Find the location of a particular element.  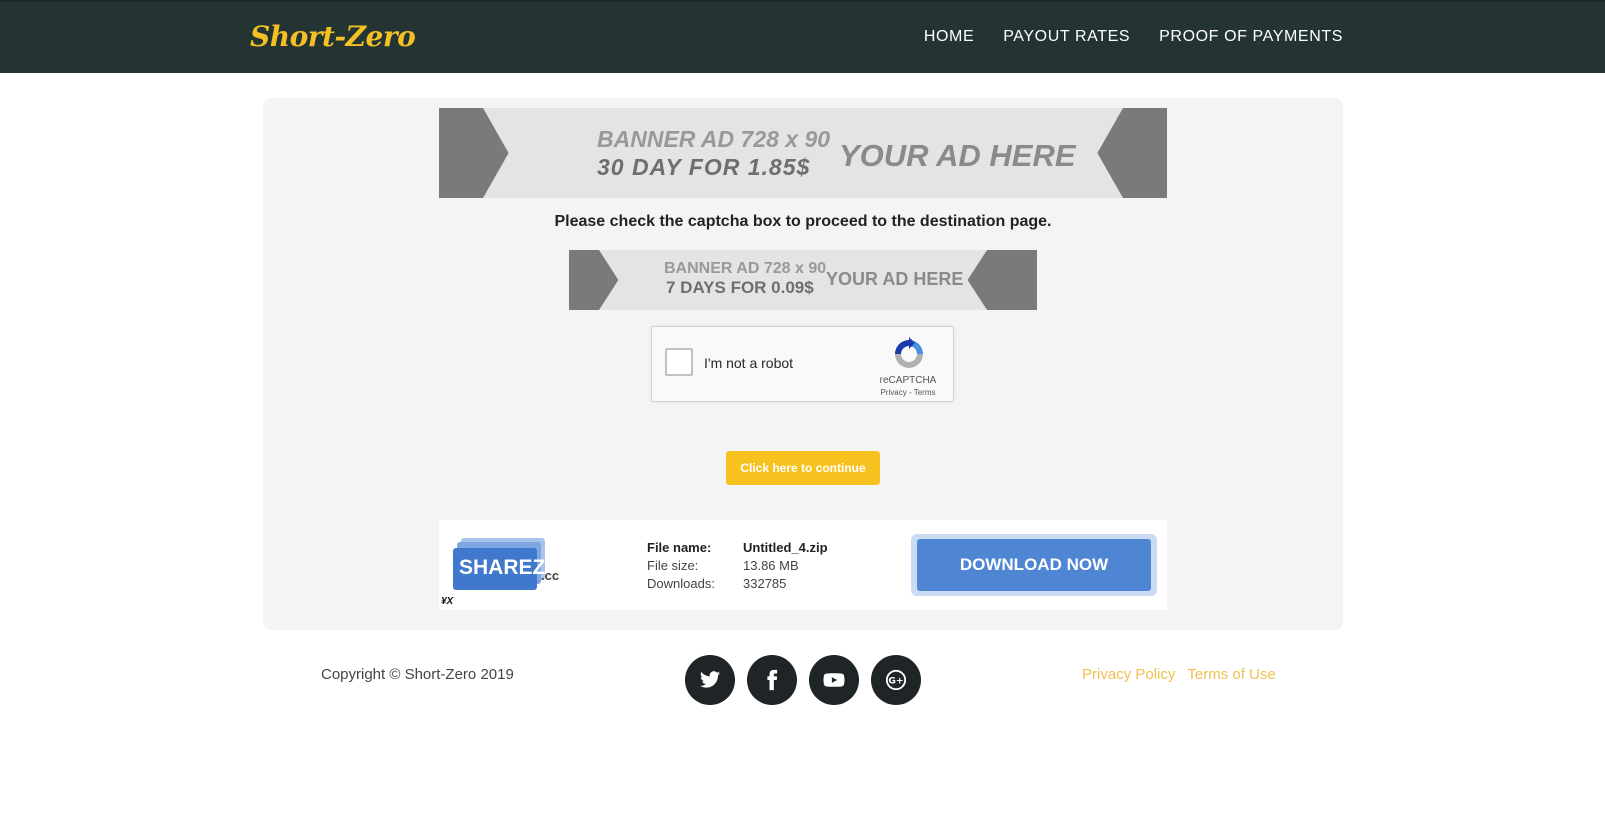

privacy-policy-link: Privacy Policy is located at coordinates (1128, 674).